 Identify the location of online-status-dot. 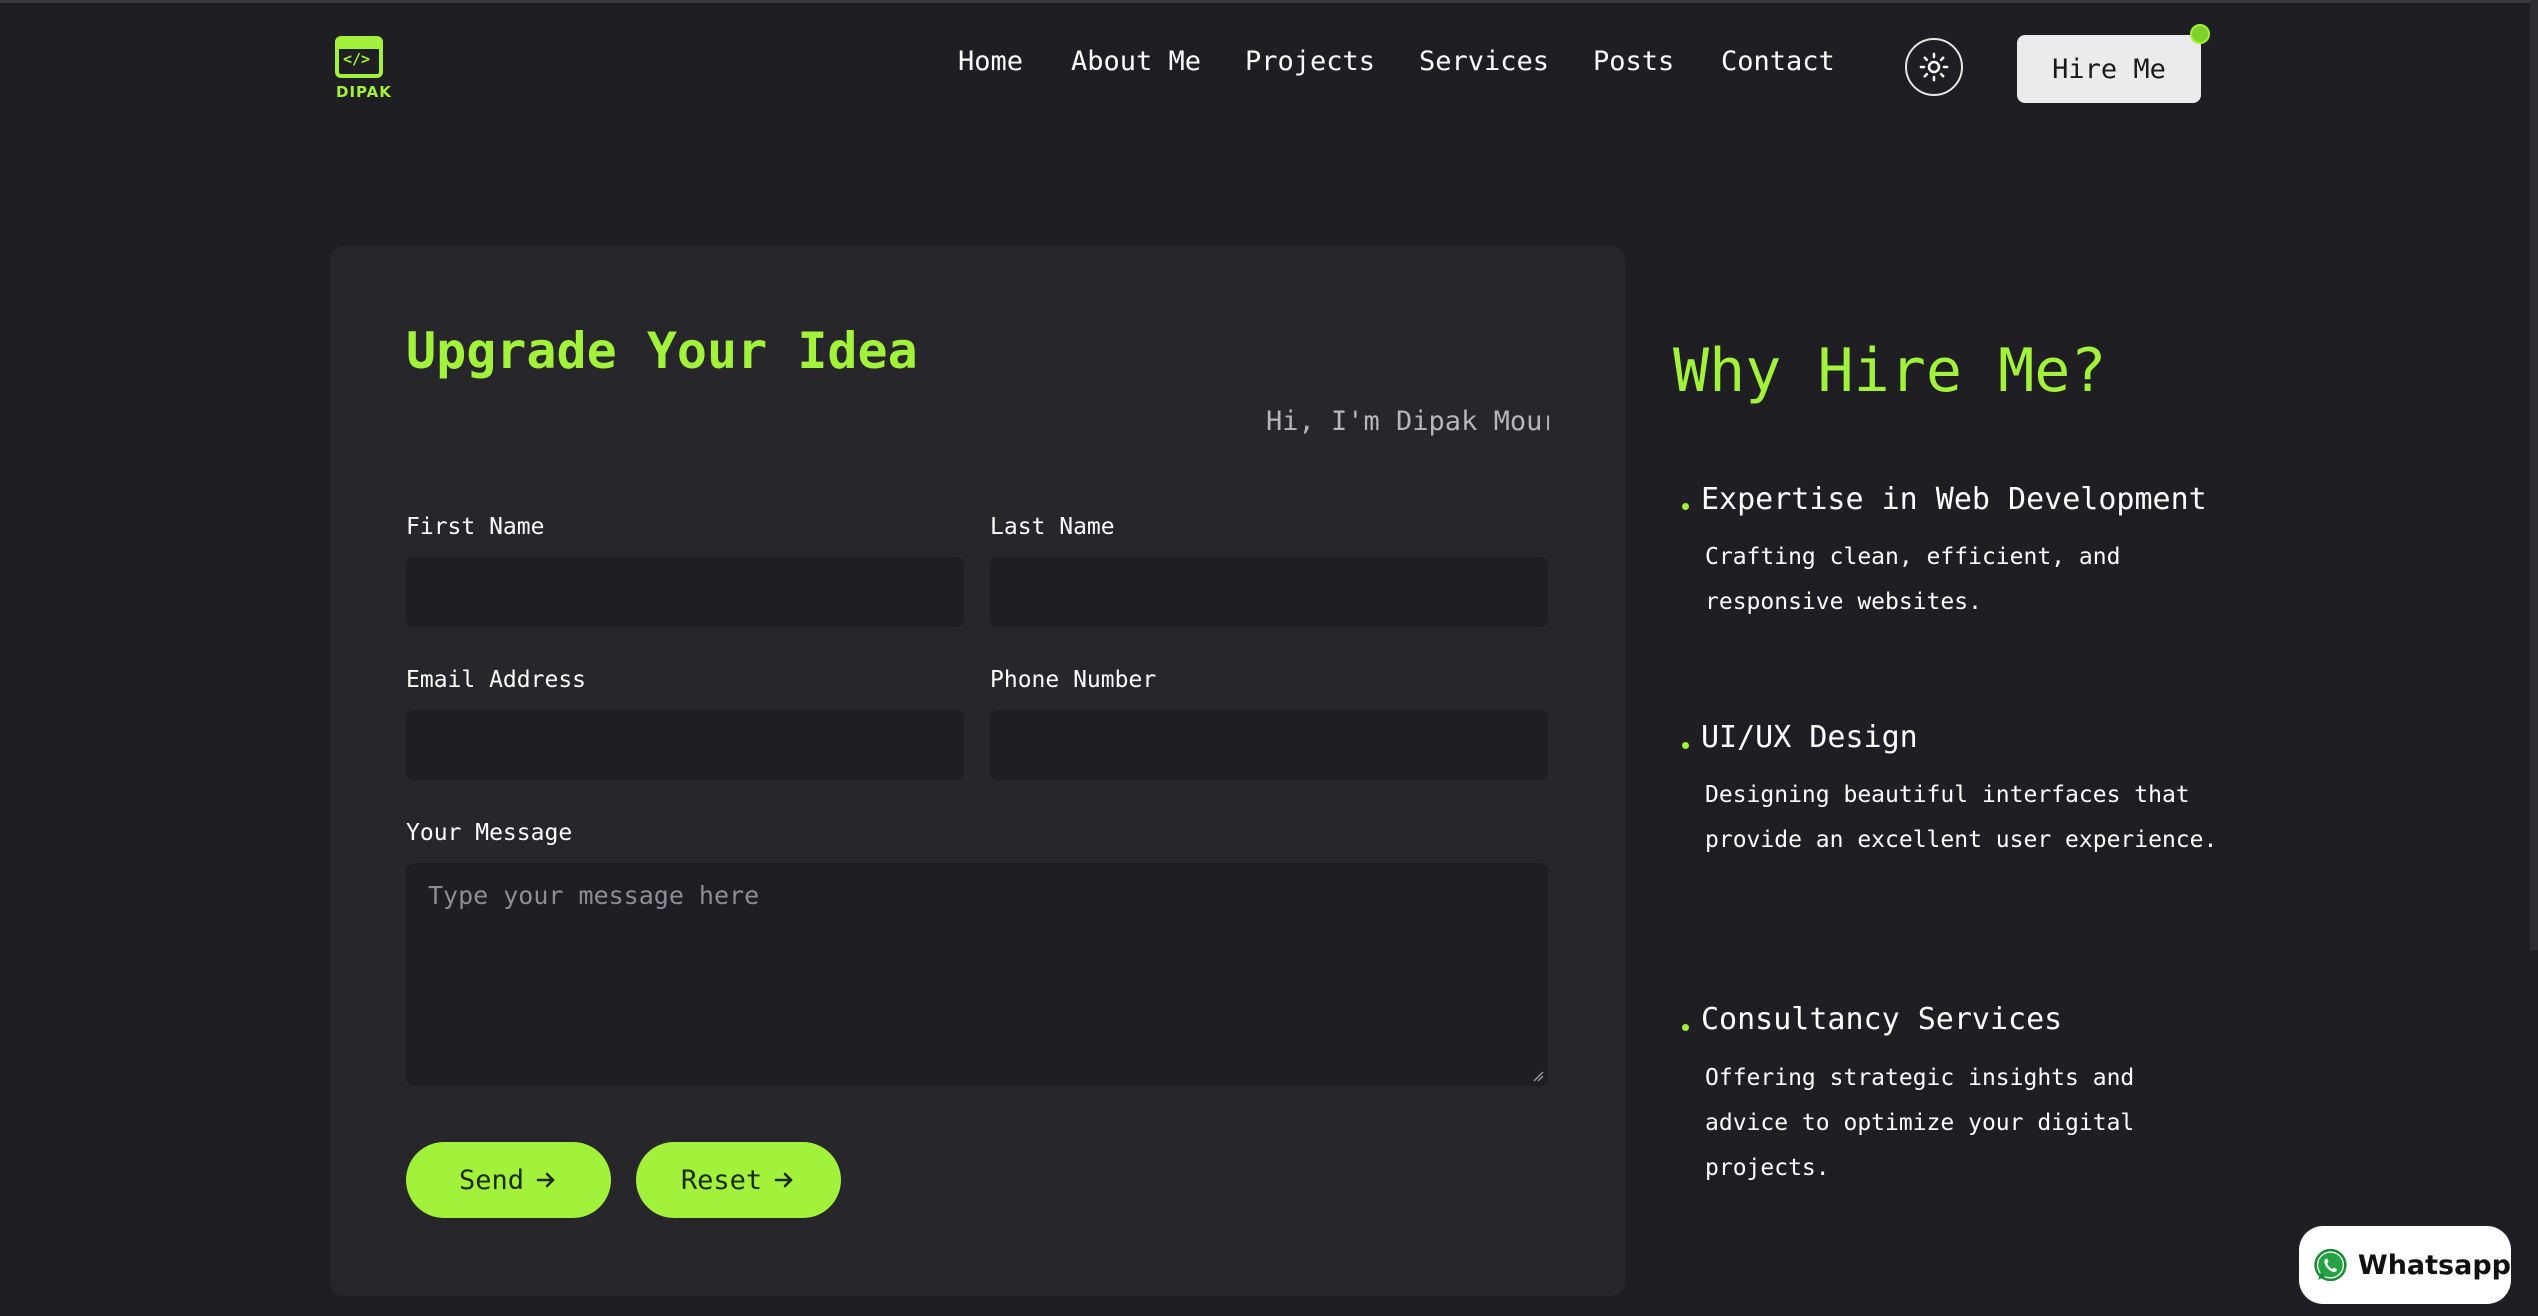
(2200, 34).